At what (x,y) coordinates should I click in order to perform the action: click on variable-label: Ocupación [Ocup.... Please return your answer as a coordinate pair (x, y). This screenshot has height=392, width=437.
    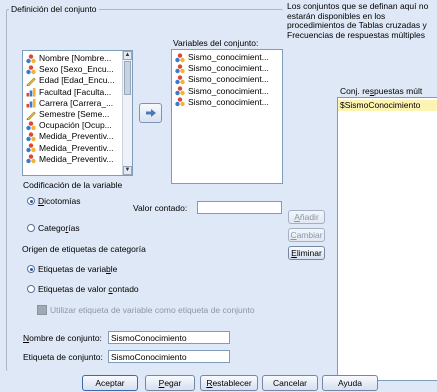
    Looking at the image, I should click on (75, 125).